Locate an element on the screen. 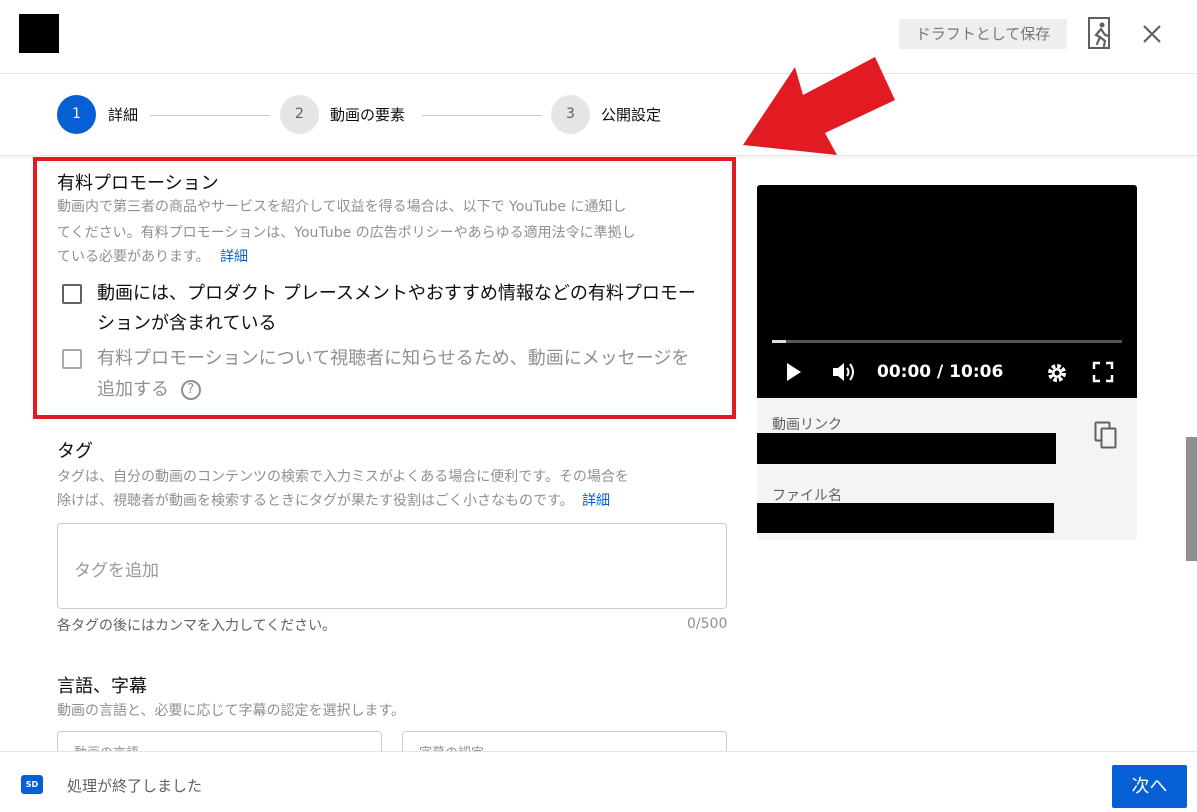 Image resolution: width=1197 pixels, height=812 pixels. video-link-label: 動画リンク is located at coordinates (807, 425).